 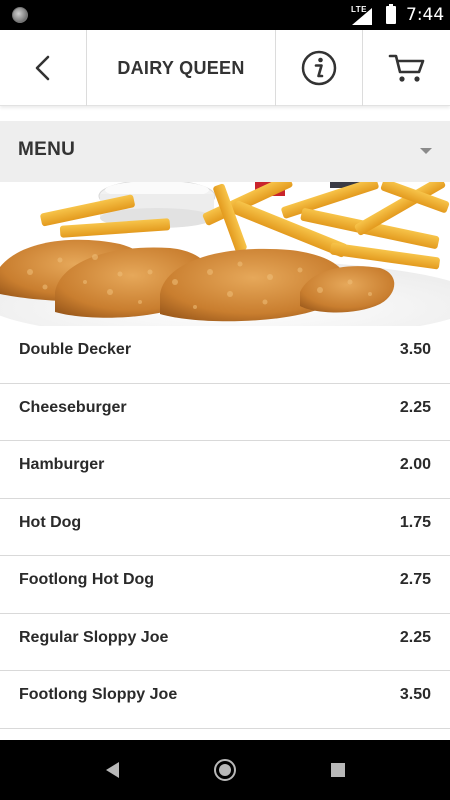 What do you see at coordinates (415, 522) in the screenshot?
I see `menu-item-price: 1.75` at bounding box center [415, 522].